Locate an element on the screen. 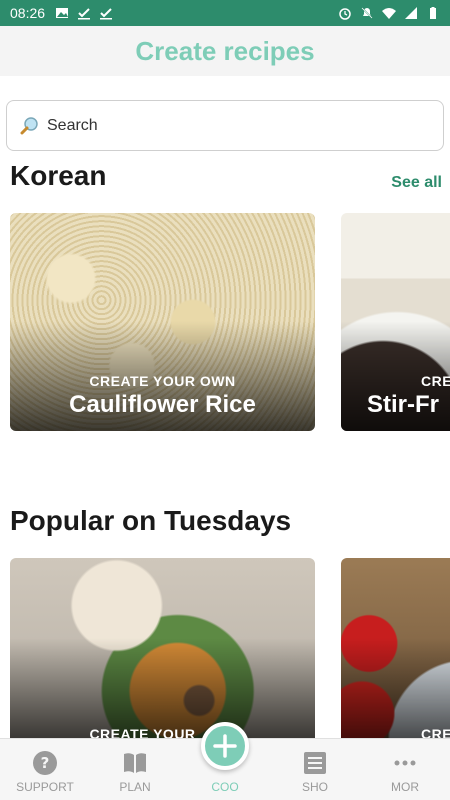  book-icon is located at coordinates (135, 763).